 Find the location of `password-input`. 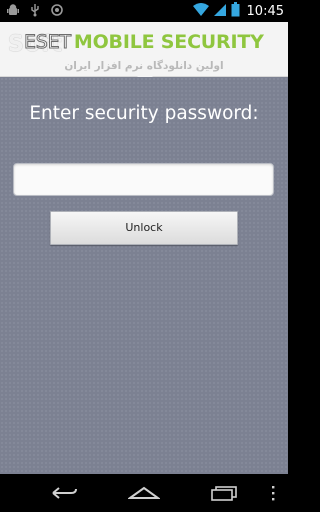

password-input is located at coordinates (143, 179).